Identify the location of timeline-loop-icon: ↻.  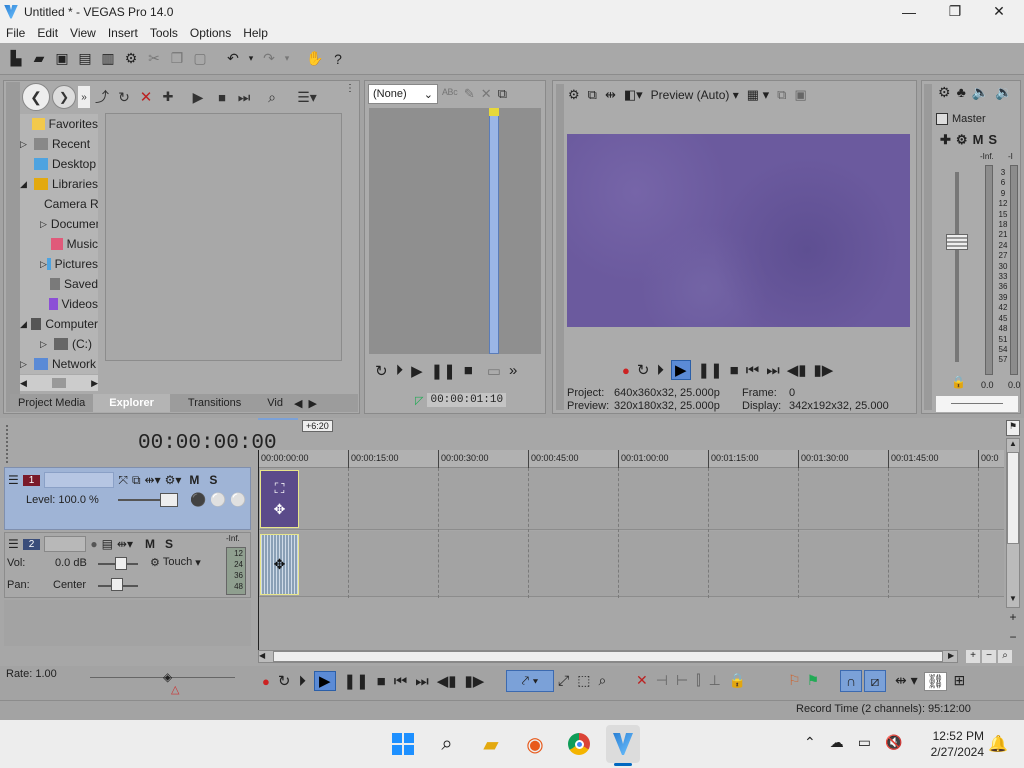
(284, 681).